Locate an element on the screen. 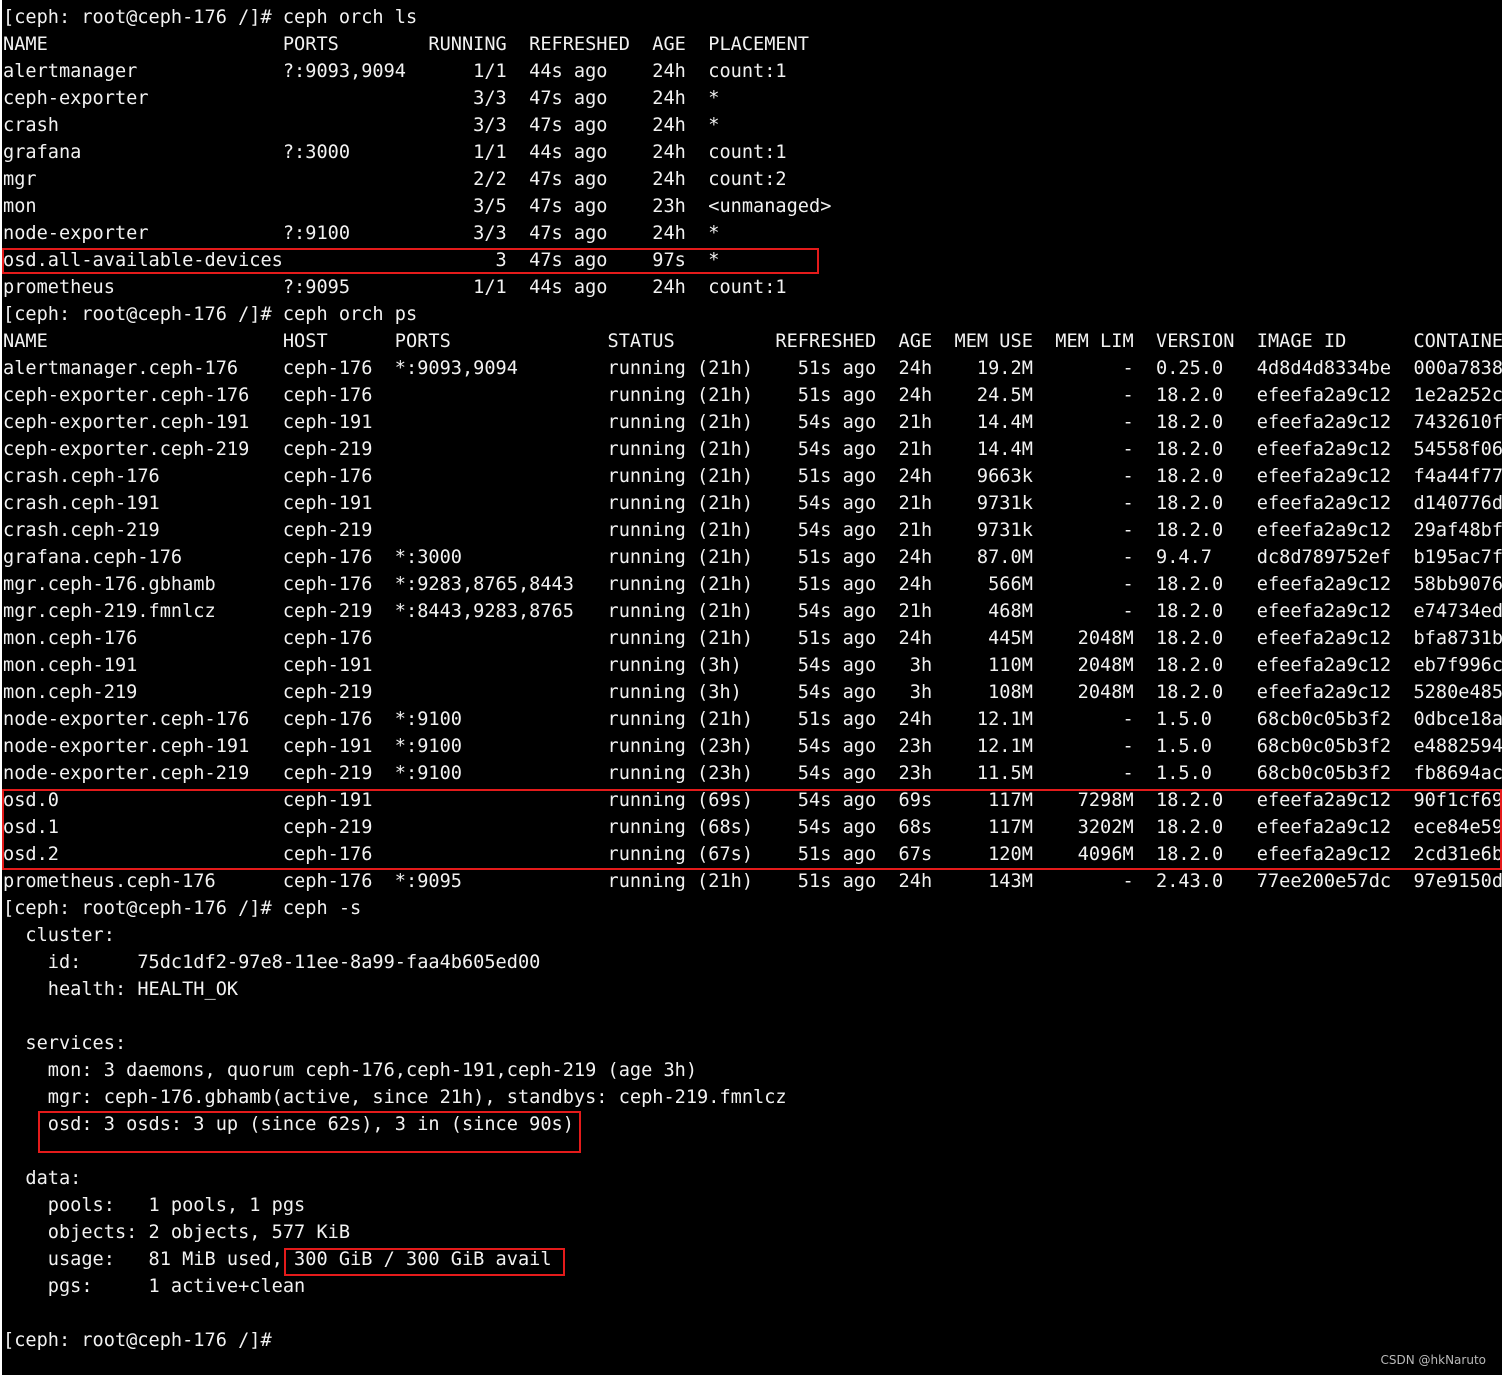  terminal-line: [ceph: root@ceph-176 /]# ceph orch ls is located at coordinates (210, 17).